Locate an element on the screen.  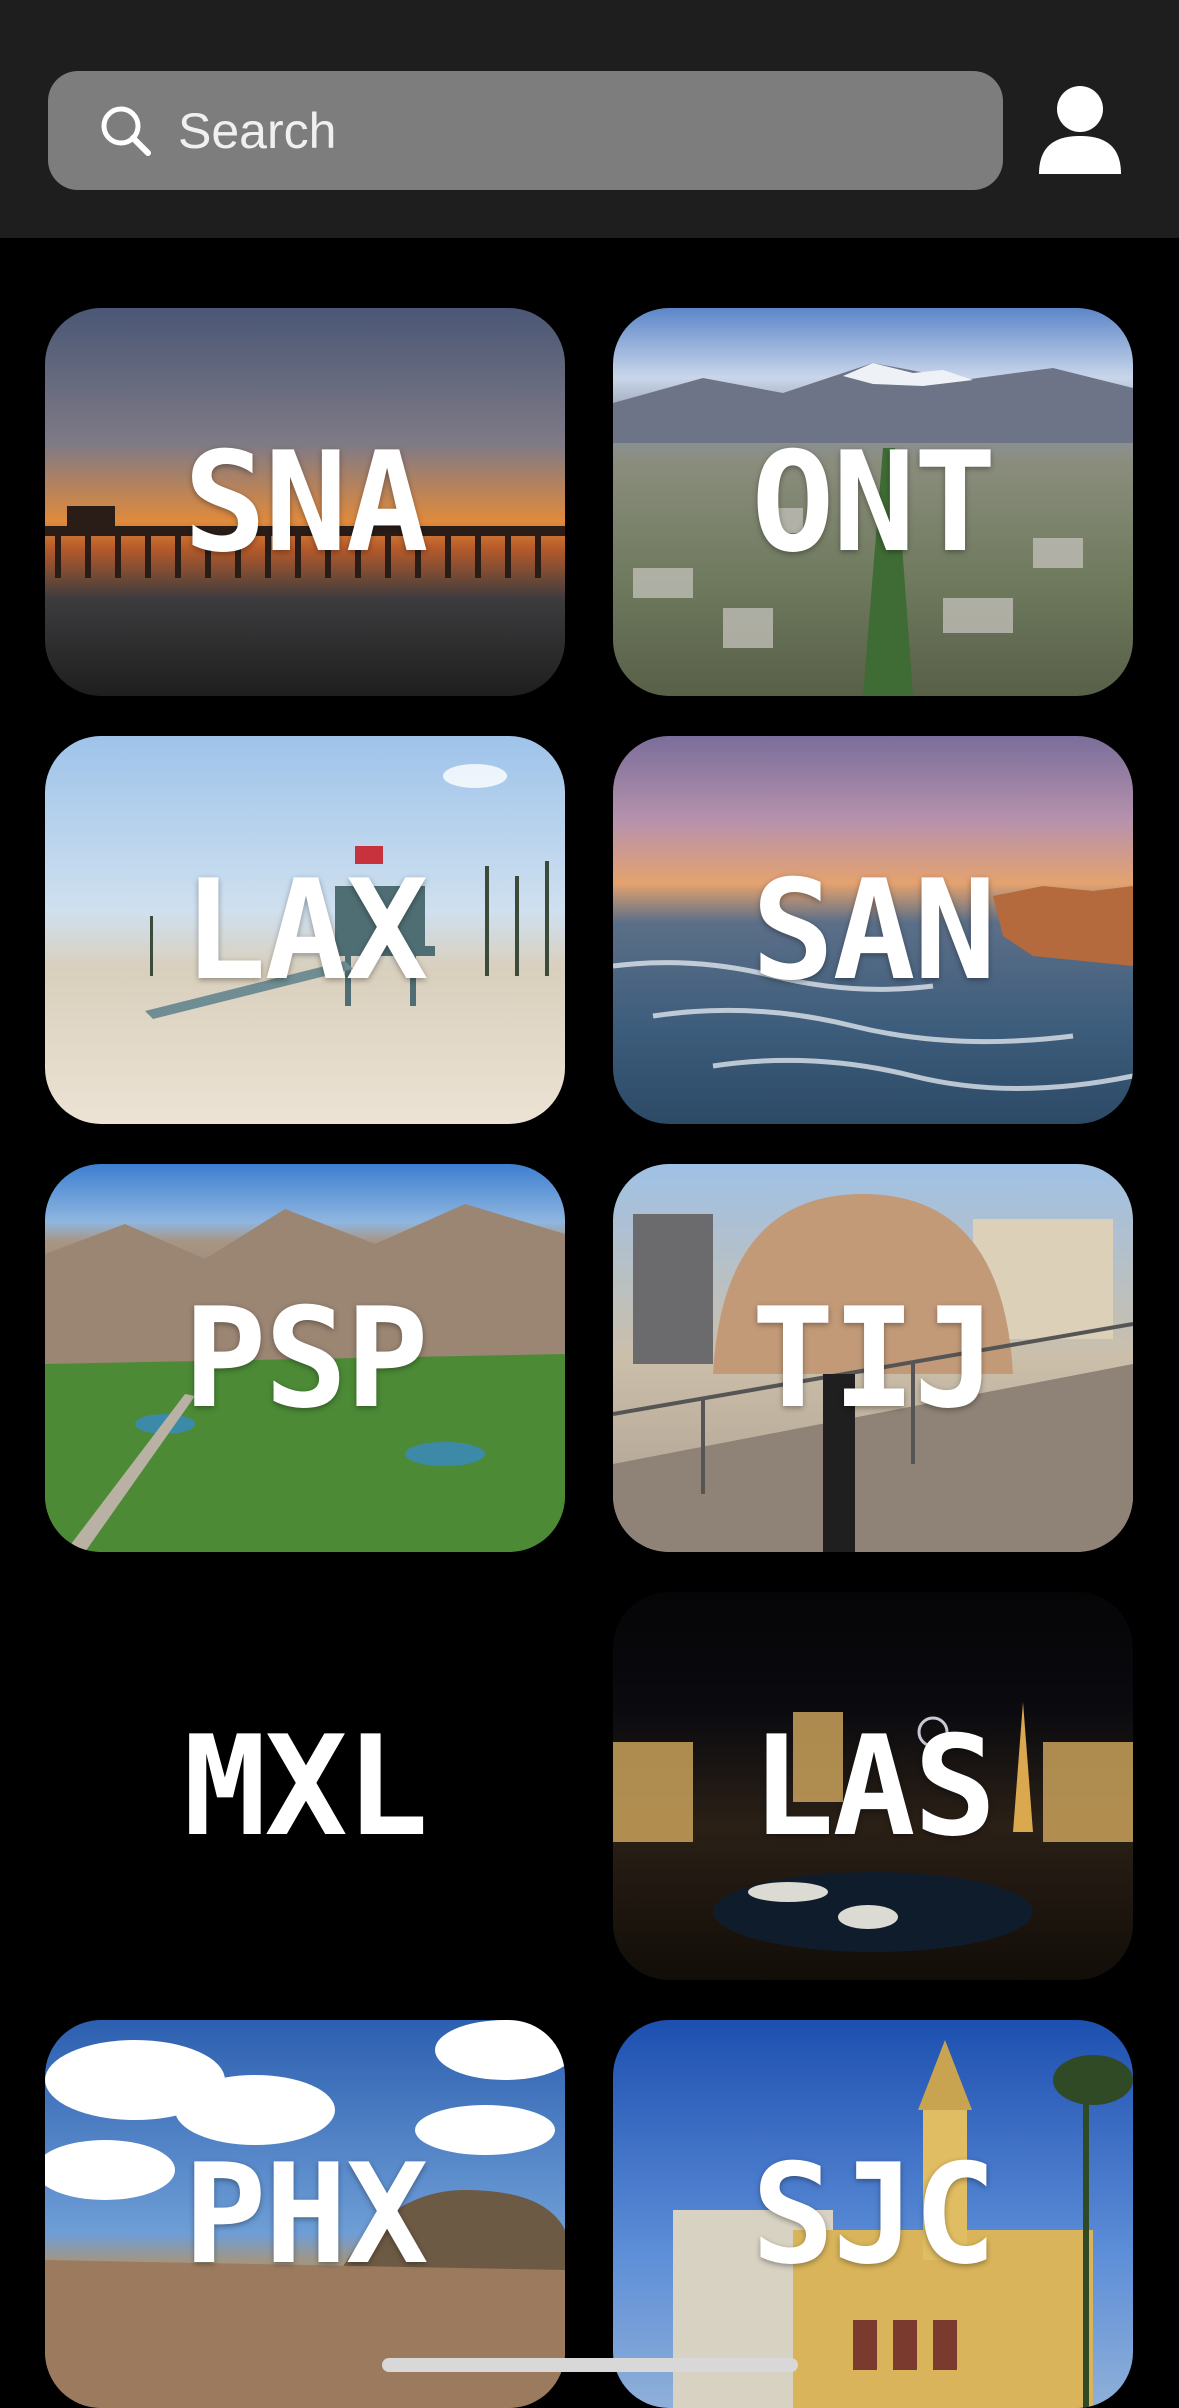
airport-tile-las: LAS is located at coordinates (873, 1786).